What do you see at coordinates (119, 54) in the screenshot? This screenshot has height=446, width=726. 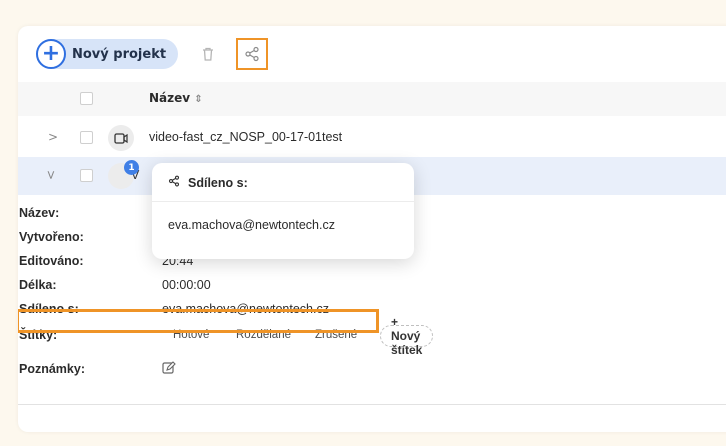 I see `new-project-label: Nový projekt` at bounding box center [119, 54].